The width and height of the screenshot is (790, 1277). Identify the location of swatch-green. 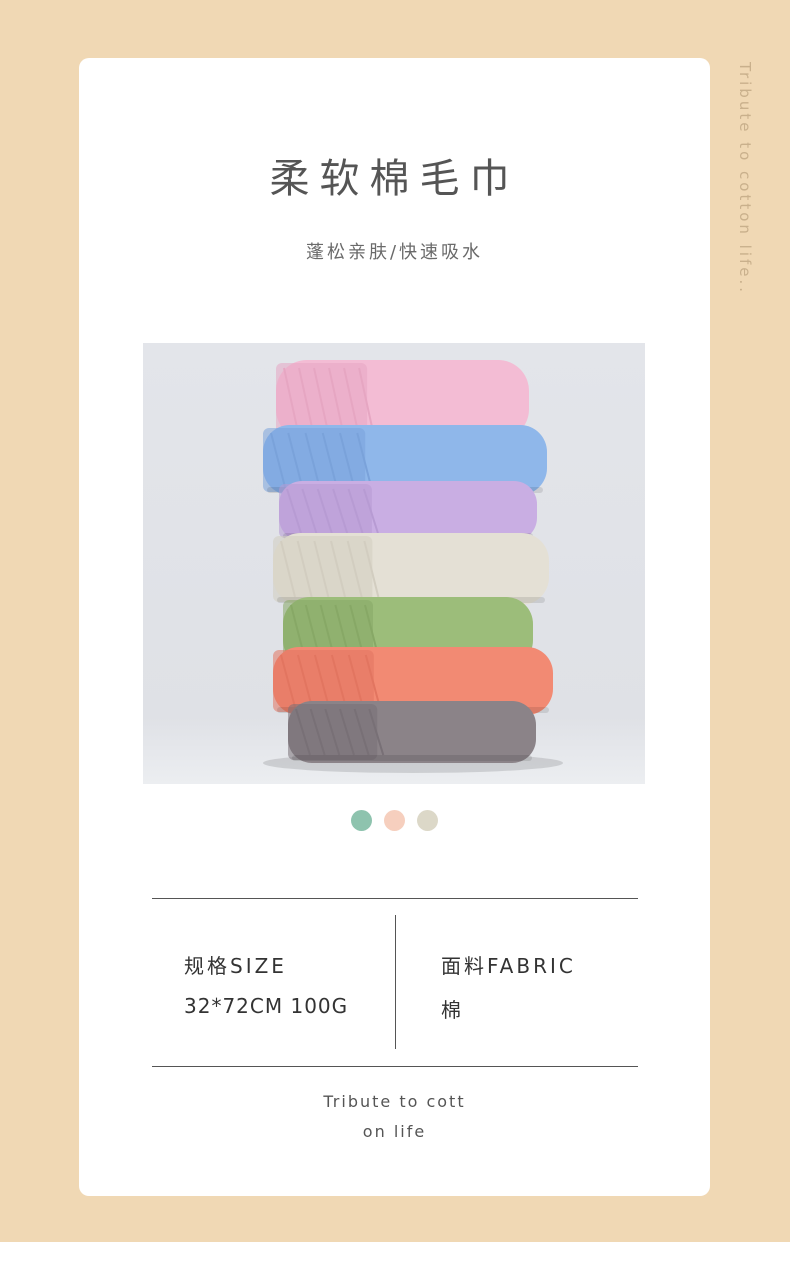
(361, 820).